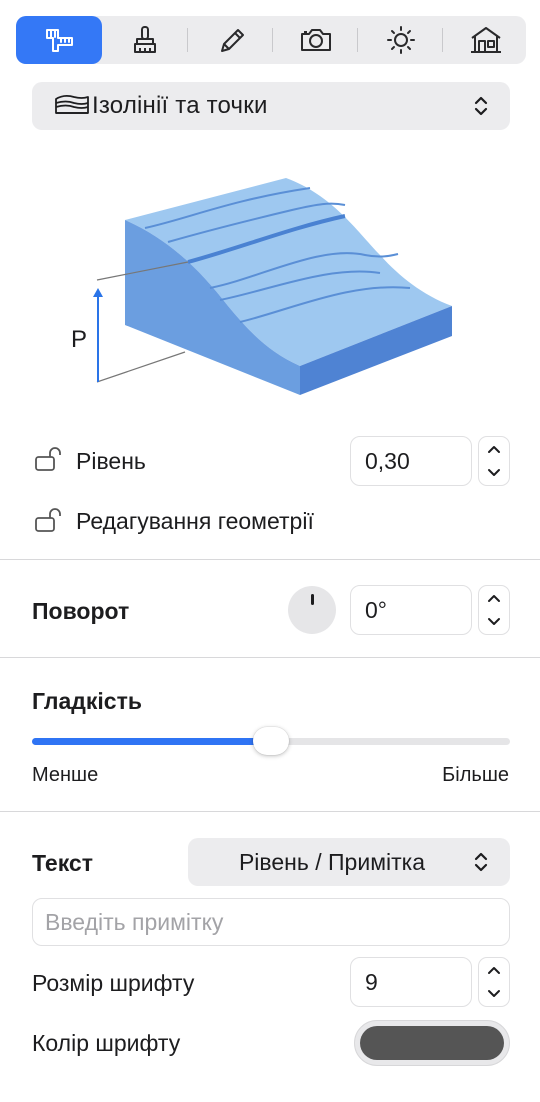 The image size is (540, 1102). I want to click on font-color-swatch, so click(432, 1043).